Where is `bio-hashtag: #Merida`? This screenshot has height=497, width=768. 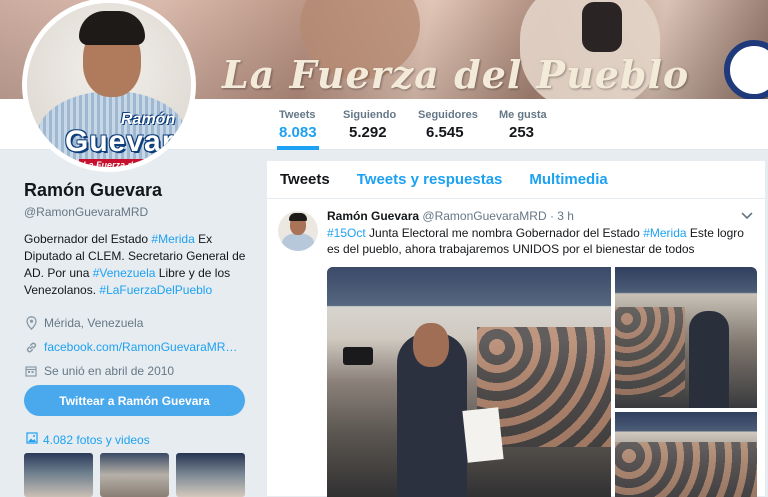
bio-hashtag: #Merida is located at coordinates (172, 239).